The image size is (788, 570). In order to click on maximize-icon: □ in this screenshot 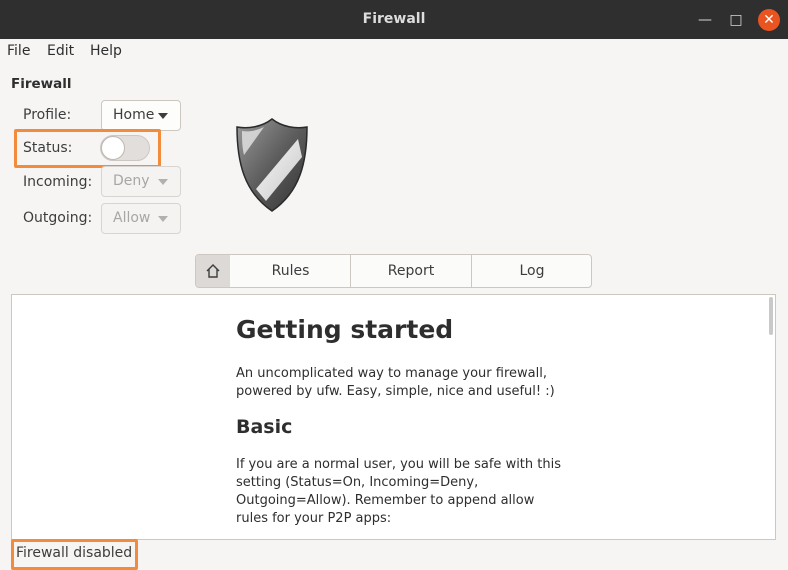, I will do `click(736, 20)`.